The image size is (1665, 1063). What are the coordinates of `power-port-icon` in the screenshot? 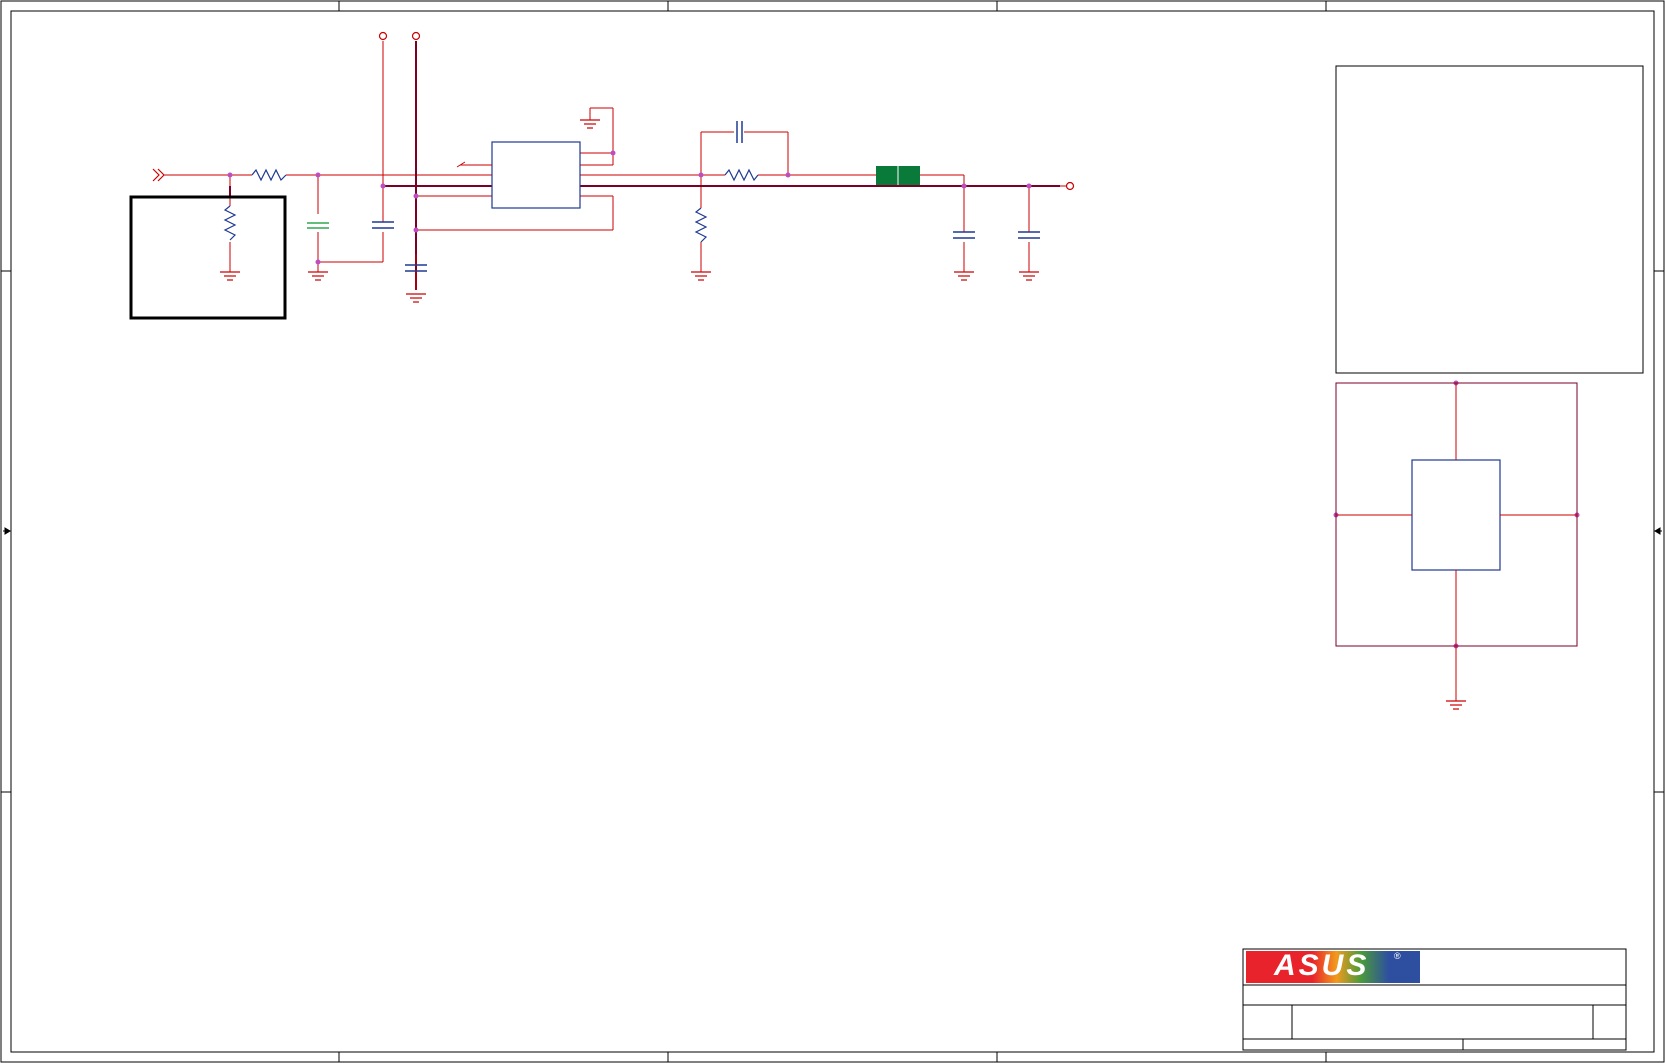 It's located at (726, 111).